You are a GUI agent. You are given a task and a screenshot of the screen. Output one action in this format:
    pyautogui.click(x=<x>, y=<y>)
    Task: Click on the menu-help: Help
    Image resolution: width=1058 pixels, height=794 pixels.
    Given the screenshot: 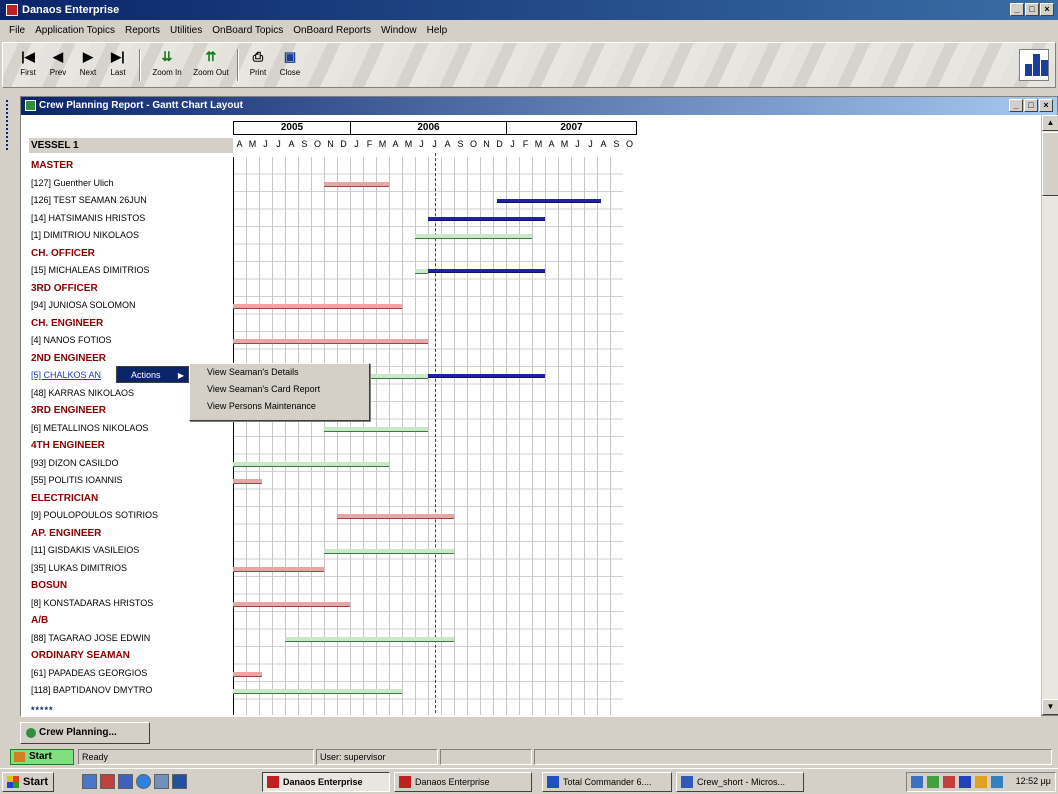 What is the action you would take?
    pyautogui.click(x=437, y=30)
    